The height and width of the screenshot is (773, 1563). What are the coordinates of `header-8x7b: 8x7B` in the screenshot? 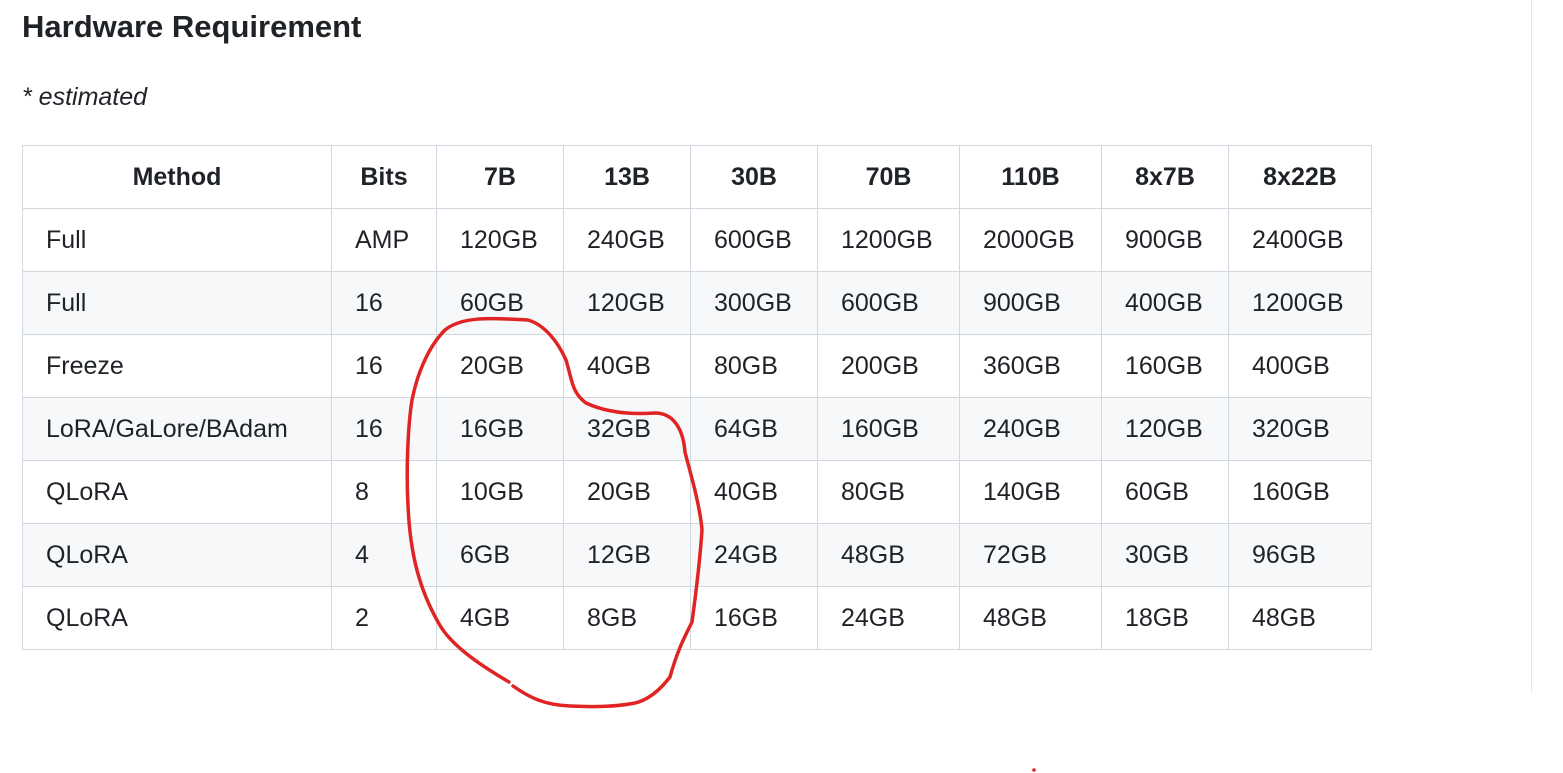 It's located at (1165, 177).